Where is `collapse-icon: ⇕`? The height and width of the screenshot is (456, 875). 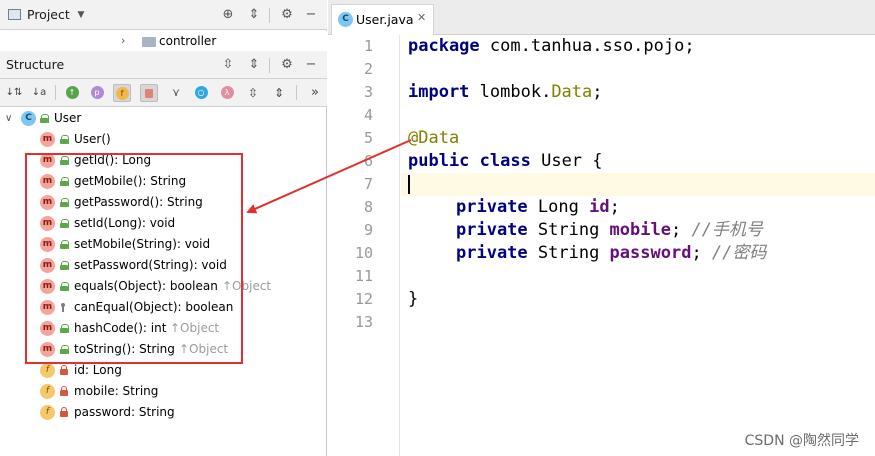 collapse-icon: ⇕ is located at coordinates (254, 15).